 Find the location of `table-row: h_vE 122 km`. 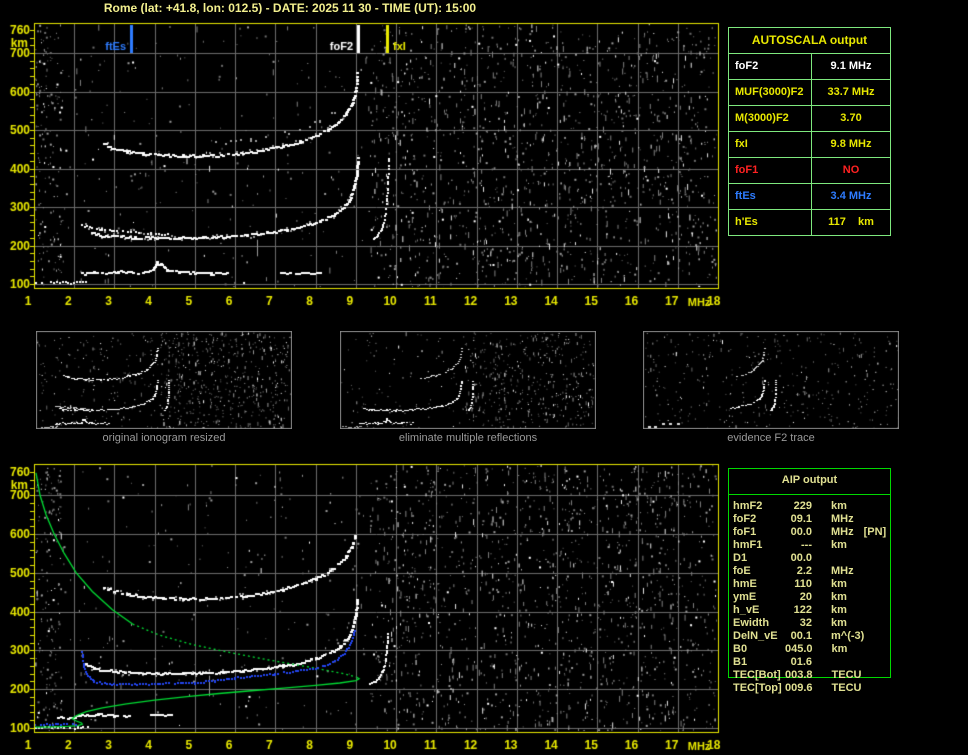

table-row: h_vE 122 km is located at coordinates (809, 610).